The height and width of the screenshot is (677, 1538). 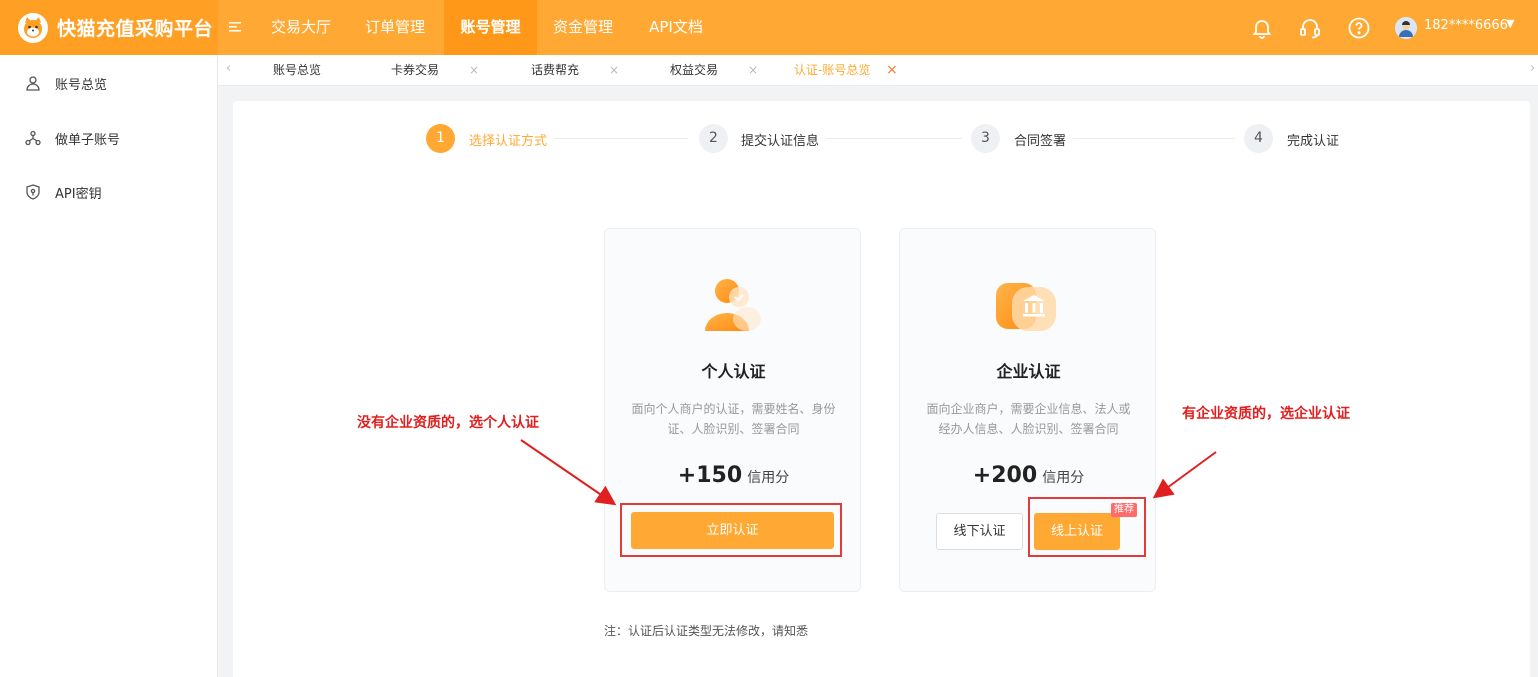 What do you see at coordinates (33, 83) in the screenshot?
I see `user-icon` at bounding box center [33, 83].